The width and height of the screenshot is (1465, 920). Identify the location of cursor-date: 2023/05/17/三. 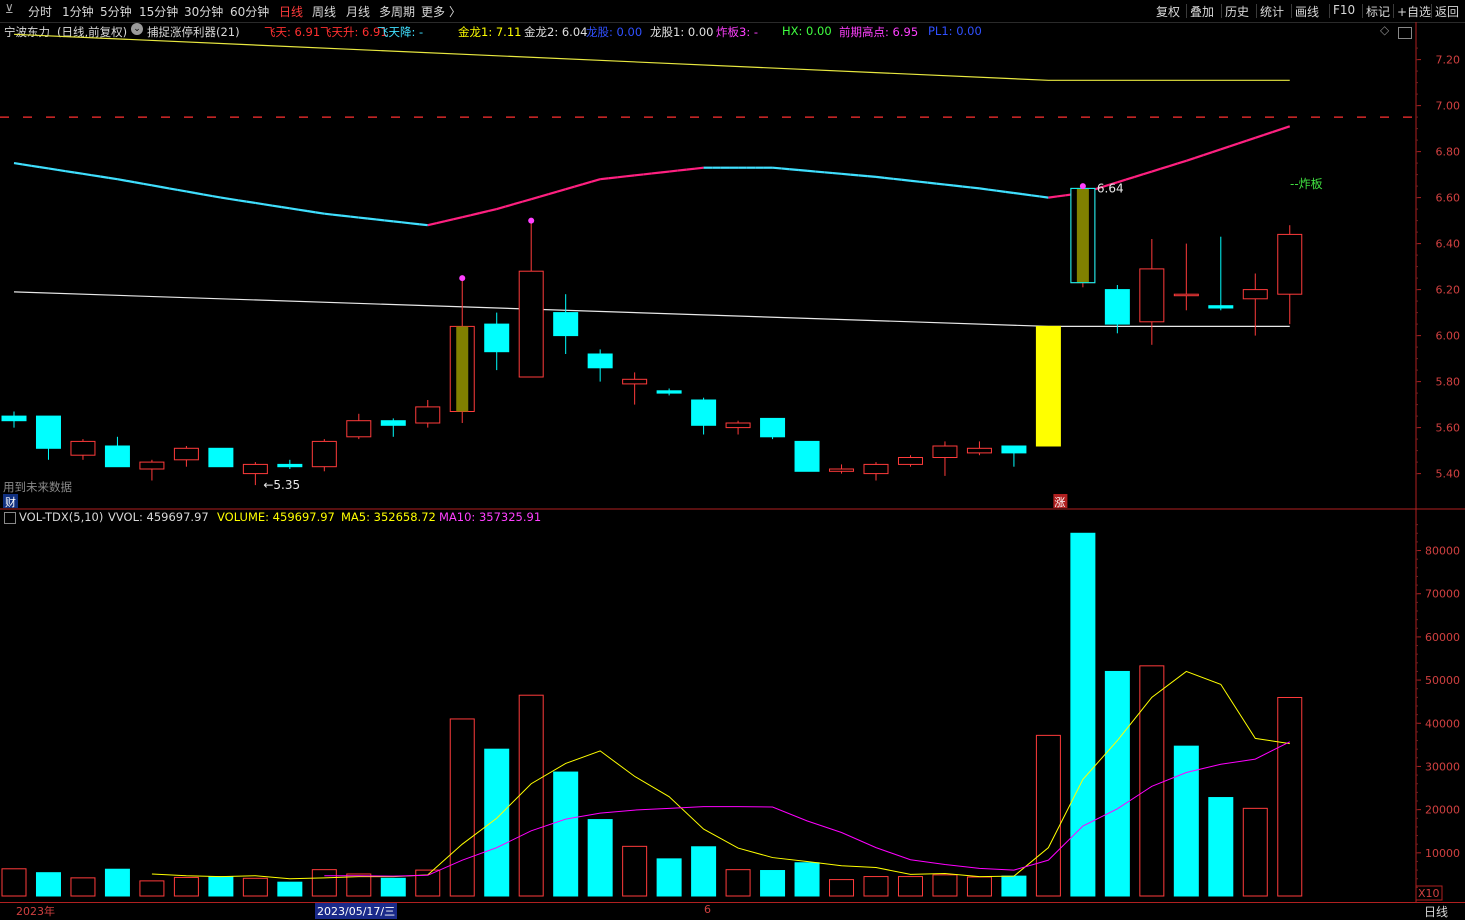
(356, 911).